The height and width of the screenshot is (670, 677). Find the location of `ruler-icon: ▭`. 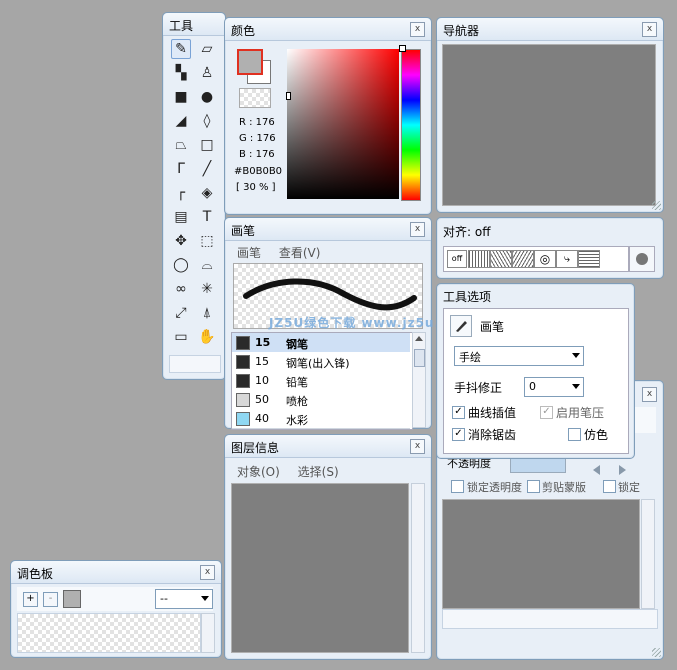

ruler-icon: ▭ is located at coordinates (181, 337).